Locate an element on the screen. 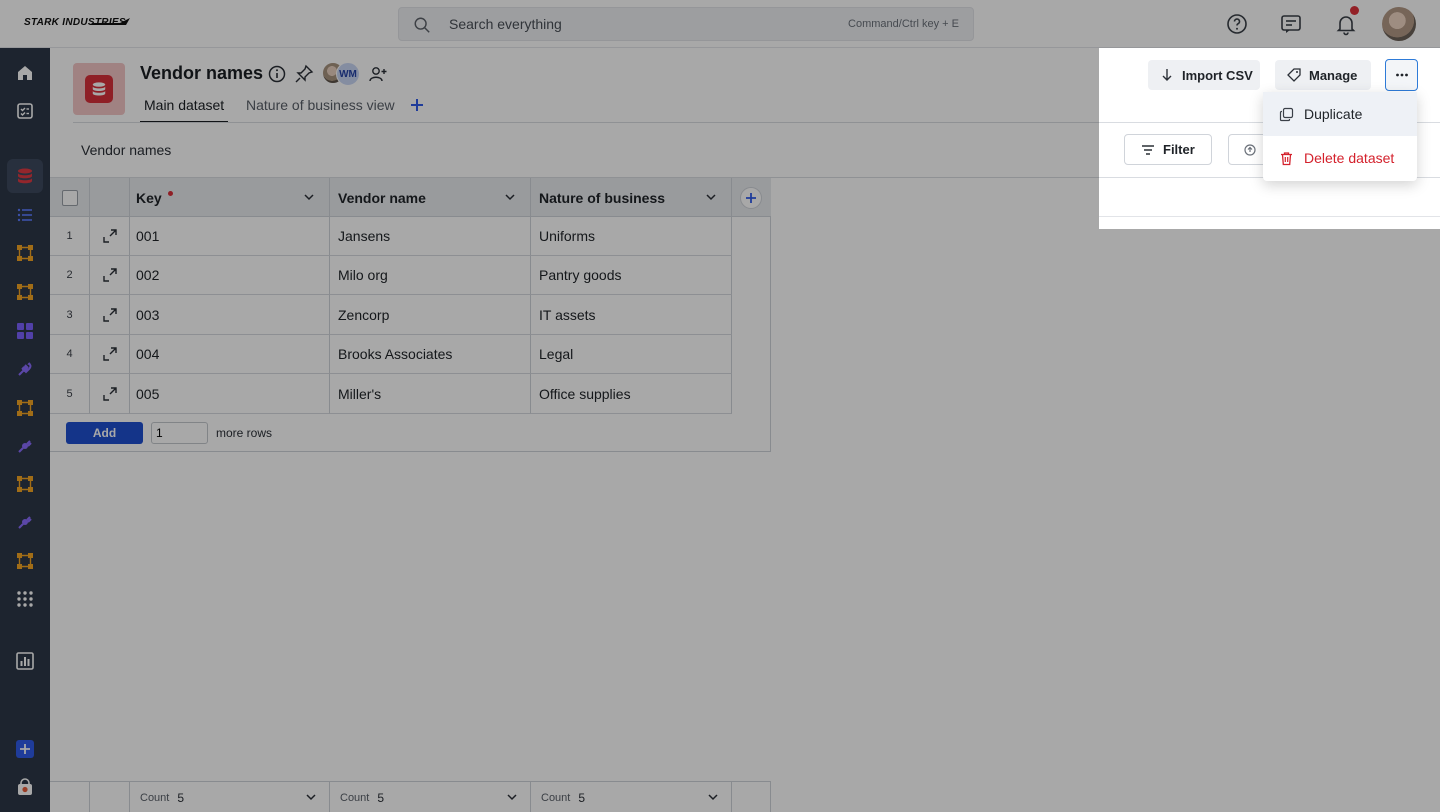  more-options-menu: Duplicate Delete dataset is located at coordinates (1340, 136).